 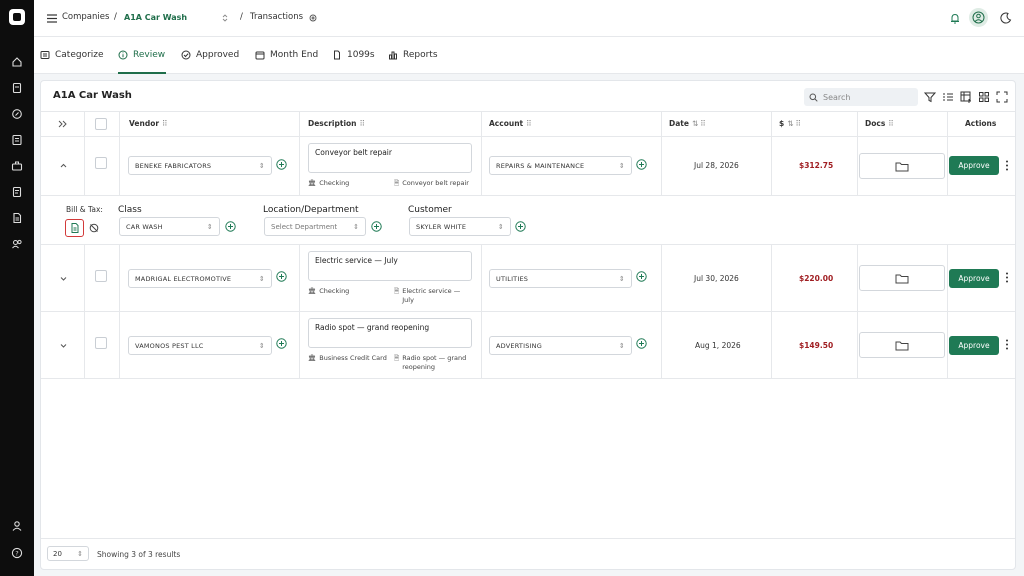 What do you see at coordinates (313, 18) in the screenshot?
I see `settings-icon` at bounding box center [313, 18].